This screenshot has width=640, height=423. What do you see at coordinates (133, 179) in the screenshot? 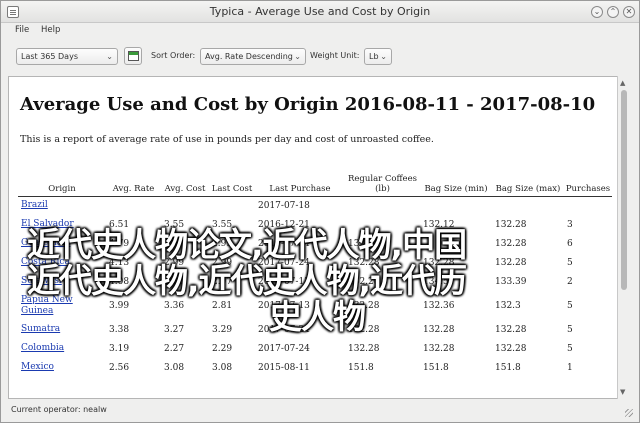
I see `column-header: Avg. Rate` at bounding box center [133, 179].